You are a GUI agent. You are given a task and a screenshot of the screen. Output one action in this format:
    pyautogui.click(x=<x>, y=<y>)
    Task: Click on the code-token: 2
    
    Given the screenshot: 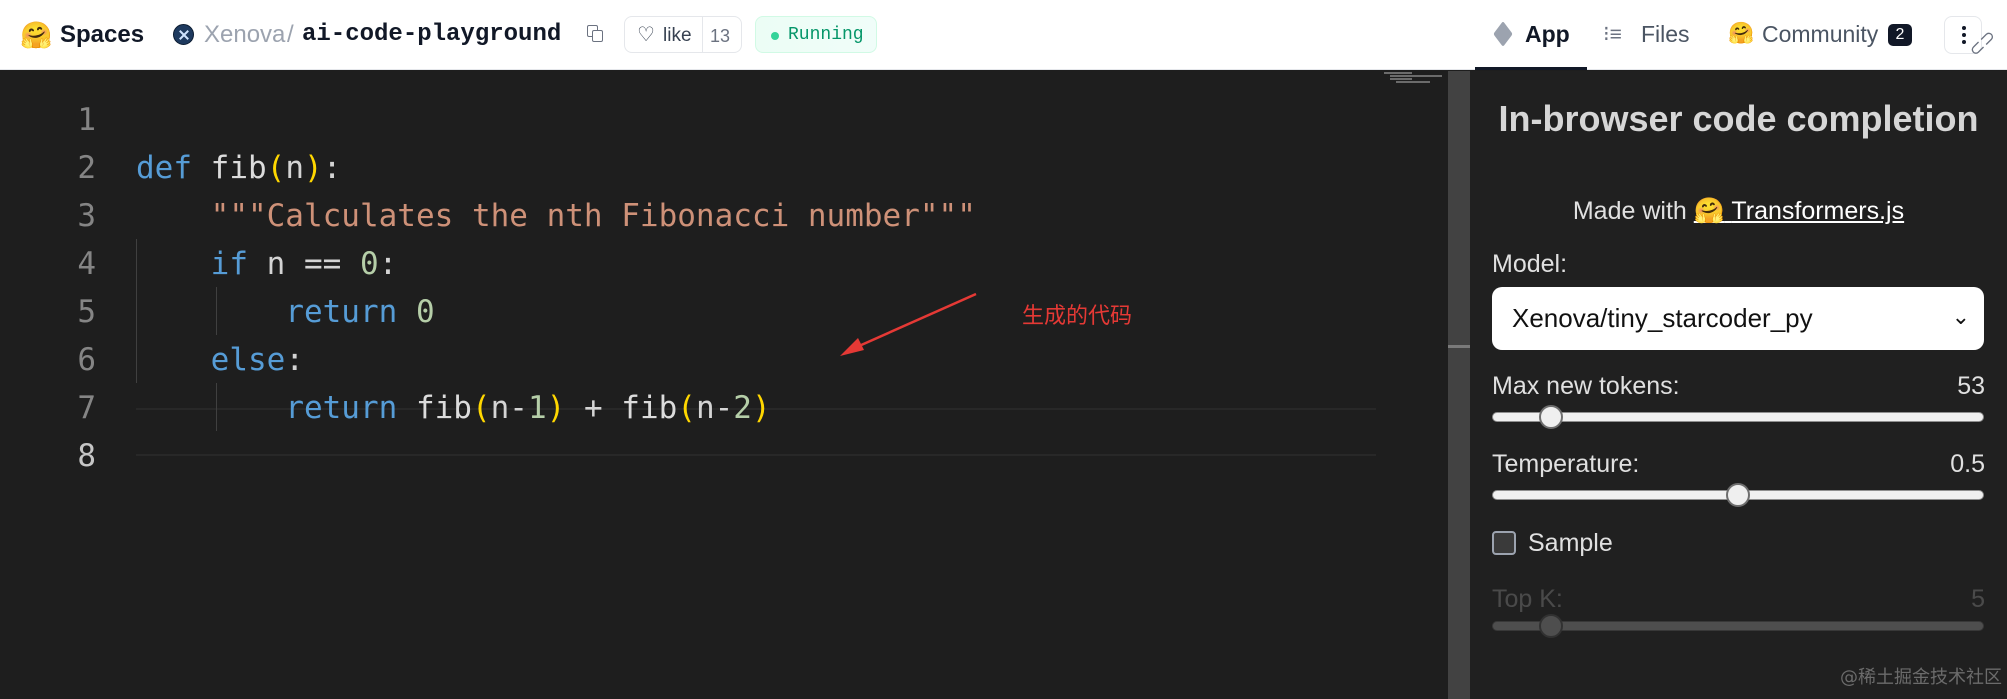 What is the action you would take?
    pyautogui.click(x=742, y=408)
    